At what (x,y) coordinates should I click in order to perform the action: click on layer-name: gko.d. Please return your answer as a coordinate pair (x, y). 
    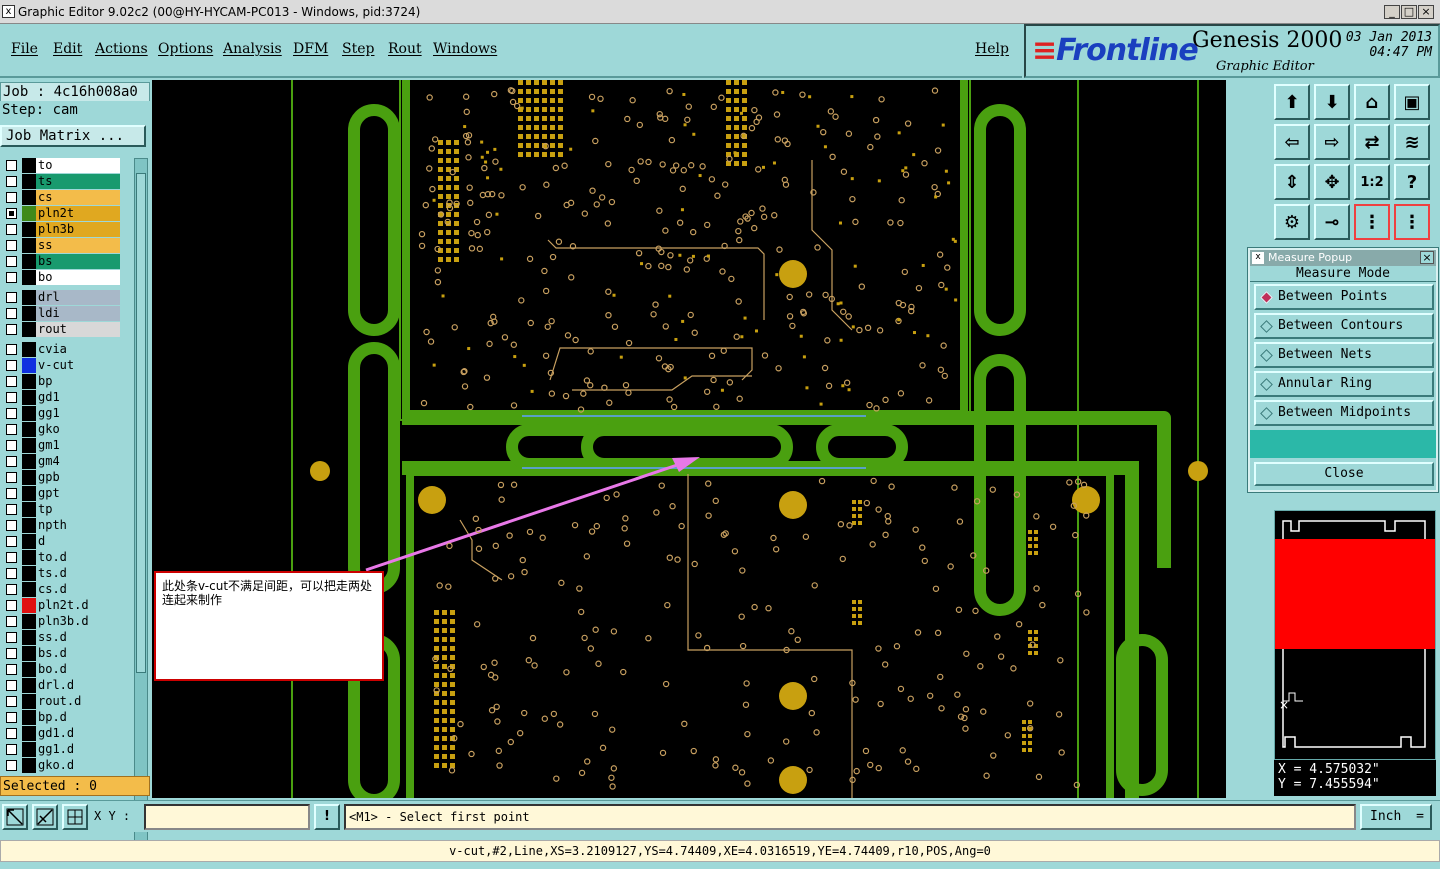
    Looking at the image, I should click on (78, 765).